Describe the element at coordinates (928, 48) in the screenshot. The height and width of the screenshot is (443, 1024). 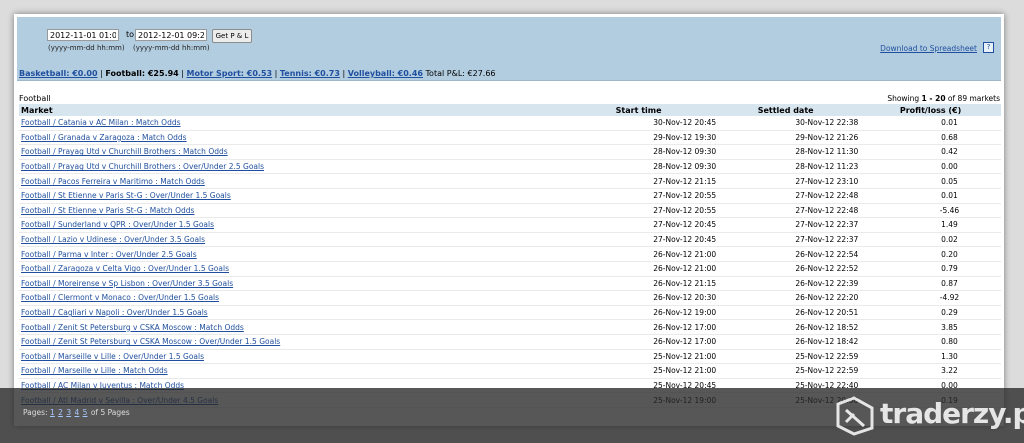
I see `download-spreadsheet-link: Download to Spreadsheet` at that location.